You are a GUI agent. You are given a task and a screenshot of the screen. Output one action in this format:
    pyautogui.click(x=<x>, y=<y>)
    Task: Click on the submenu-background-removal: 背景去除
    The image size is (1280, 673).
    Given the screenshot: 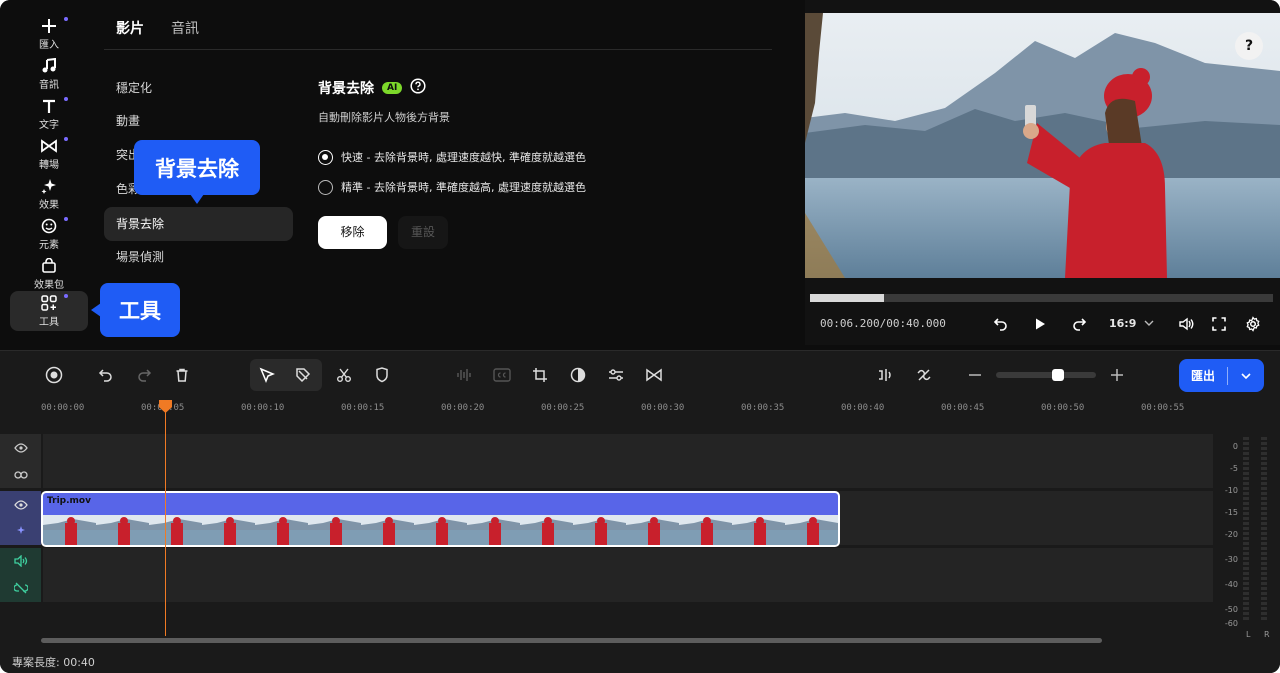 What is the action you would take?
    pyautogui.click(x=198, y=224)
    